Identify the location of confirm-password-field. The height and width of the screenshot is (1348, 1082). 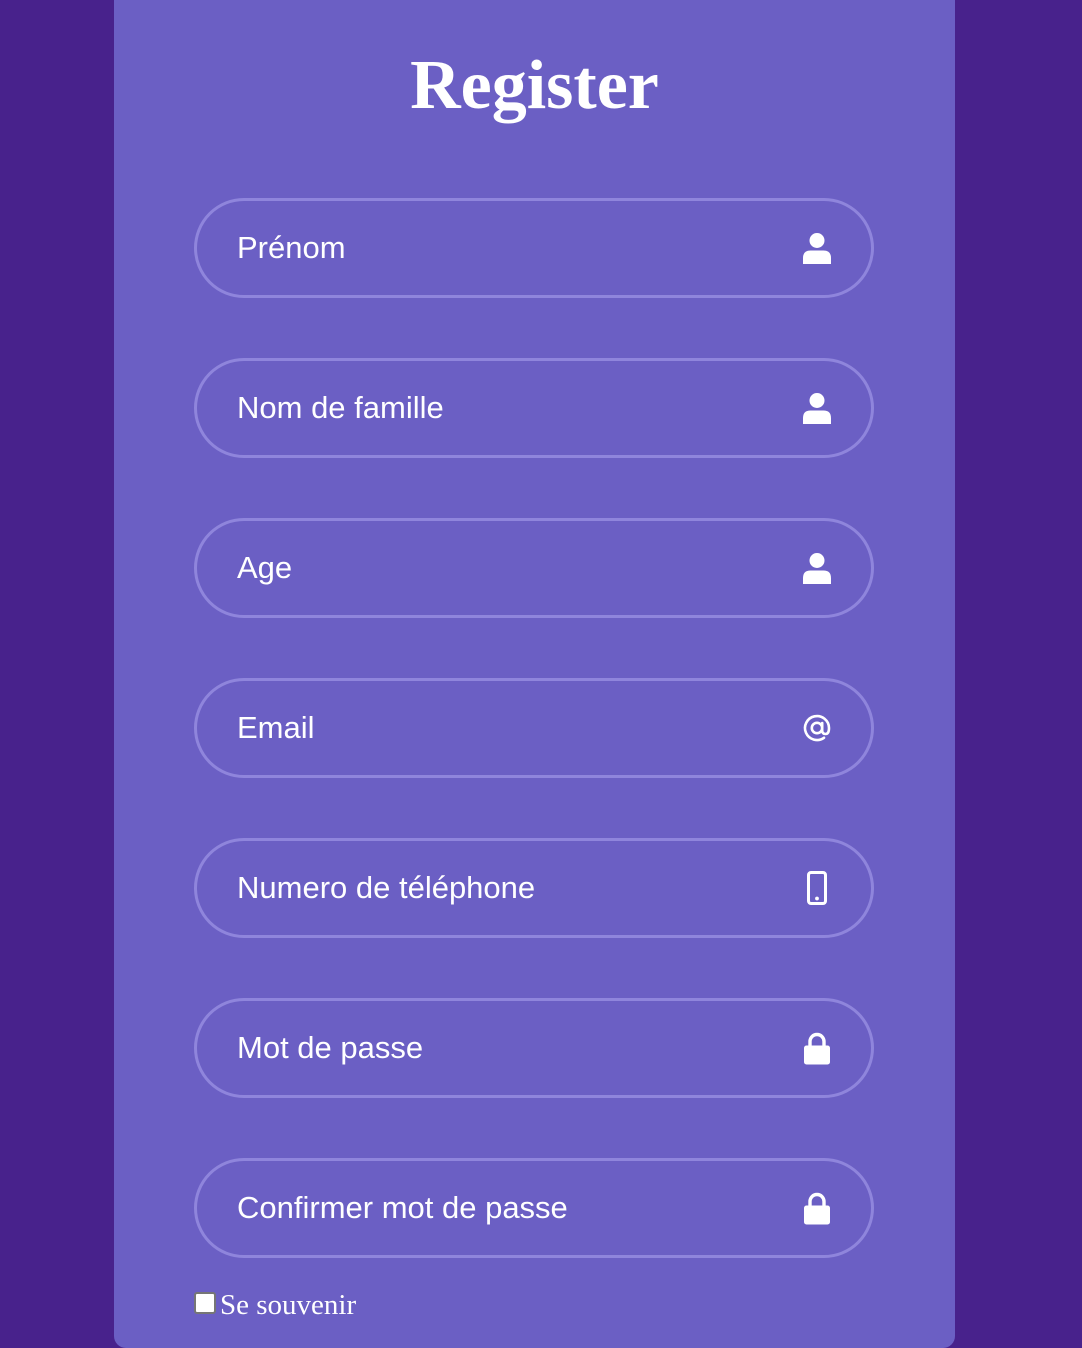
(534, 1208).